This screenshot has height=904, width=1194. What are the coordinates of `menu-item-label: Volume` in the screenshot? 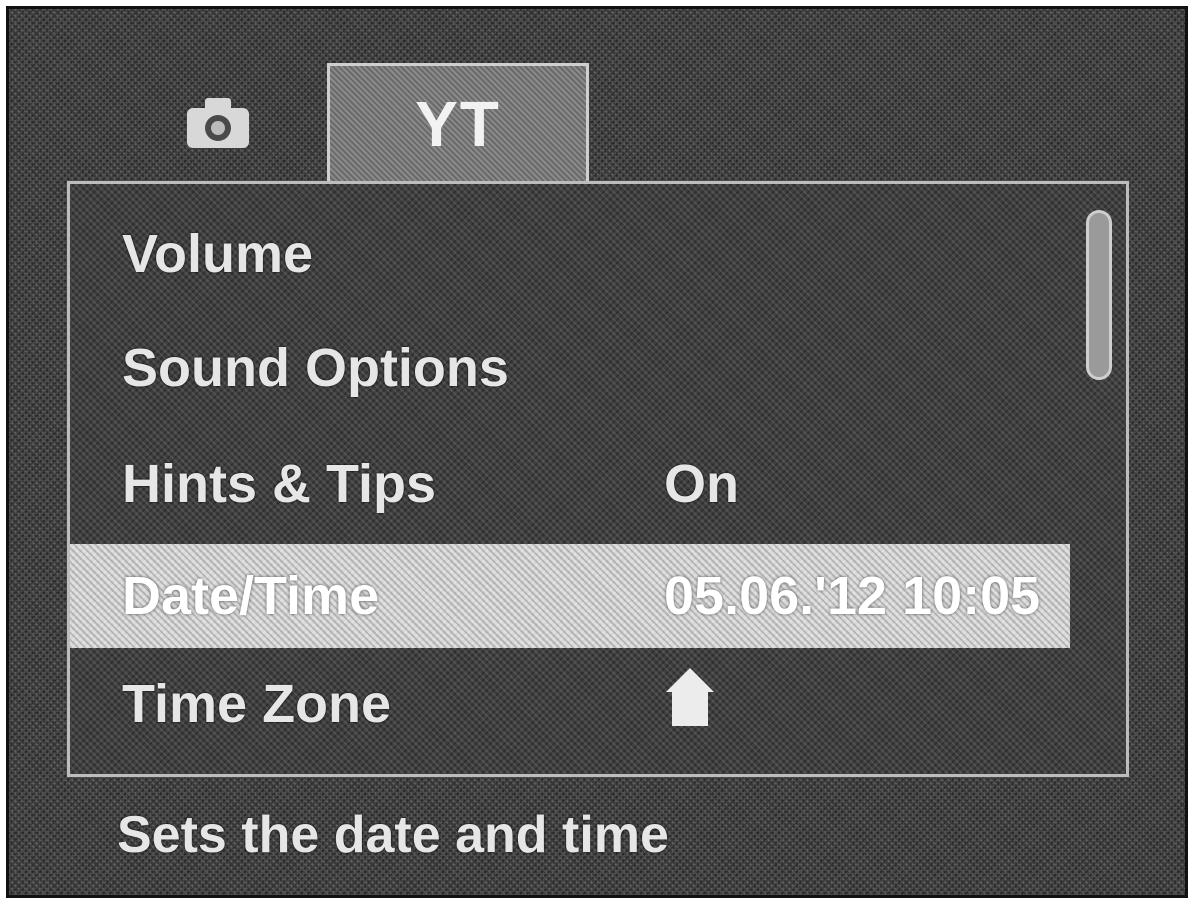 It's located at (218, 254).